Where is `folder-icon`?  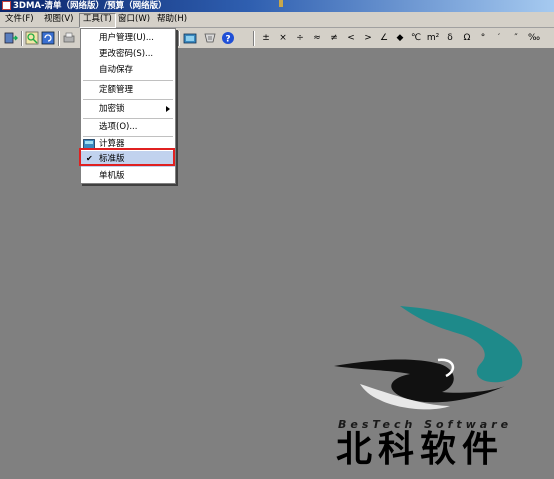 folder-icon is located at coordinates (190, 38).